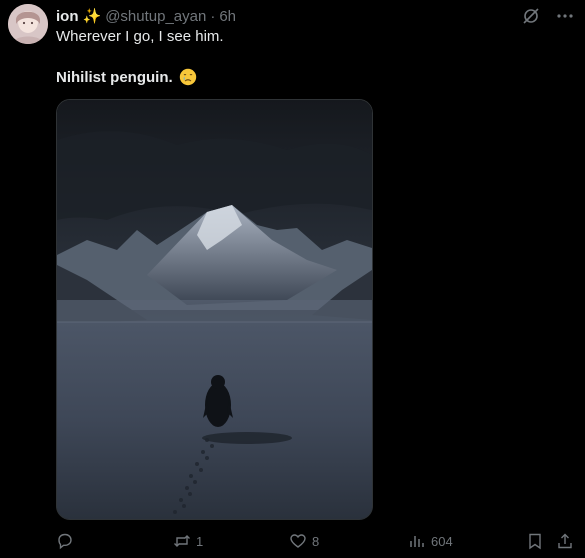 This screenshot has height=558, width=585. I want to click on tweet-timestamp: 6h, so click(227, 16).